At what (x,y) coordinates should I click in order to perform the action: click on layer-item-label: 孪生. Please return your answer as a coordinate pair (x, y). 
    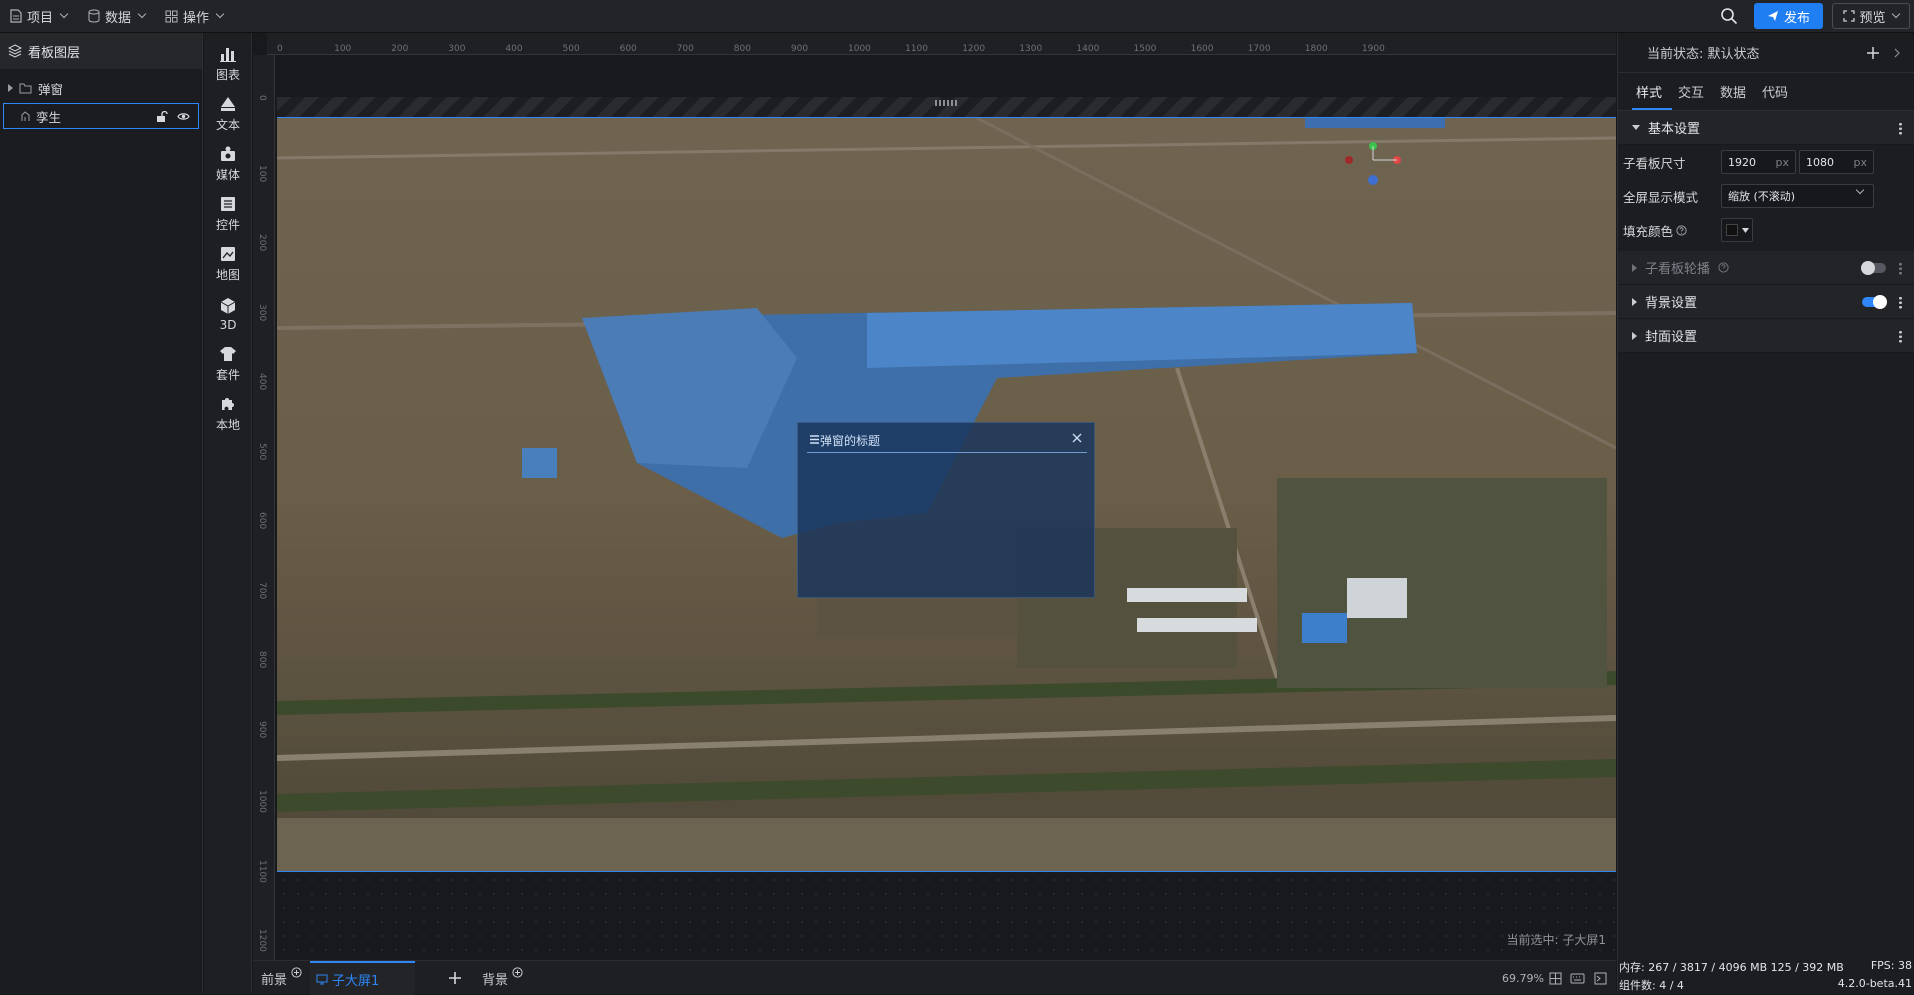
    Looking at the image, I should click on (49, 117).